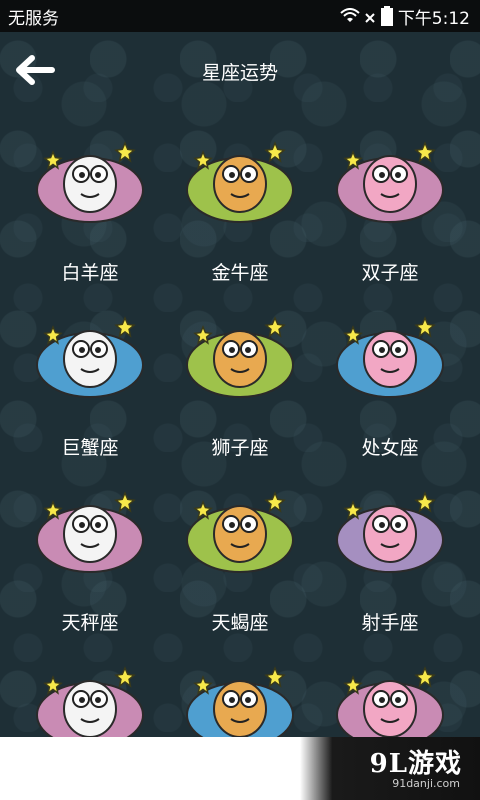 Image resolution: width=480 pixels, height=800 pixels. What do you see at coordinates (240, 357) in the screenshot?
I see `leo-lion-icon` at bounding box center [240, 357].